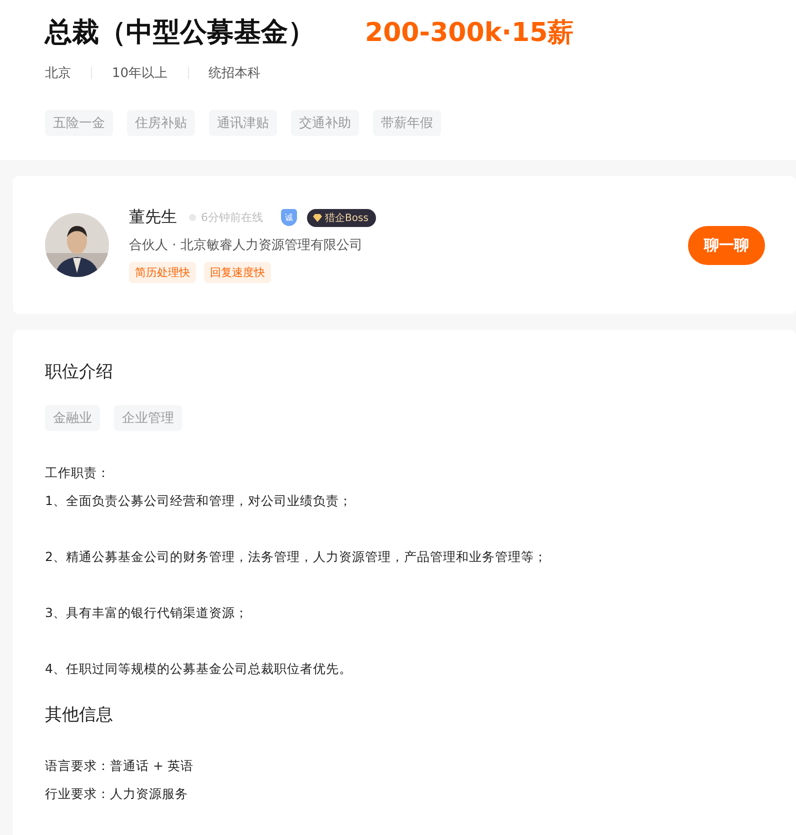 The image size is (796, 835). What do you see at coordinates (162, 272) in the screenshot?
I see `recruiter-tag: 简历处理快` at bounding box center [162, 272].